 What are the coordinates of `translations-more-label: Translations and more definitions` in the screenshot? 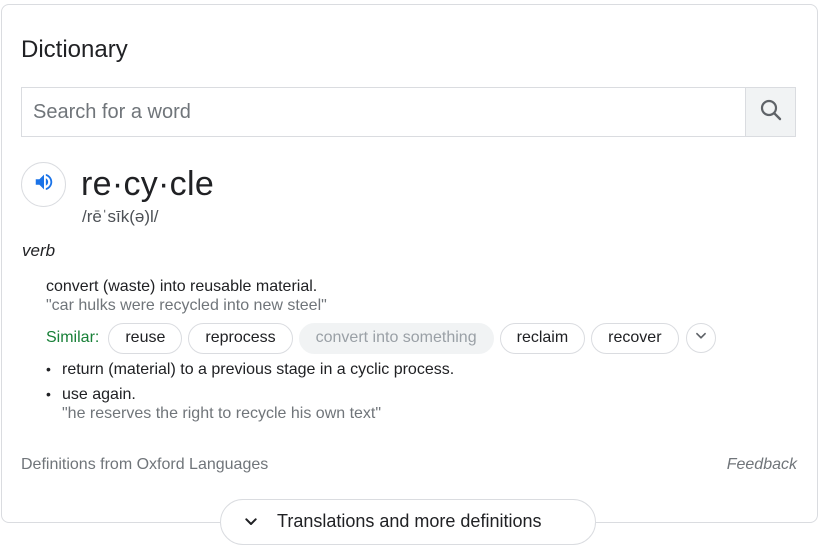 It's located at (409, 520).